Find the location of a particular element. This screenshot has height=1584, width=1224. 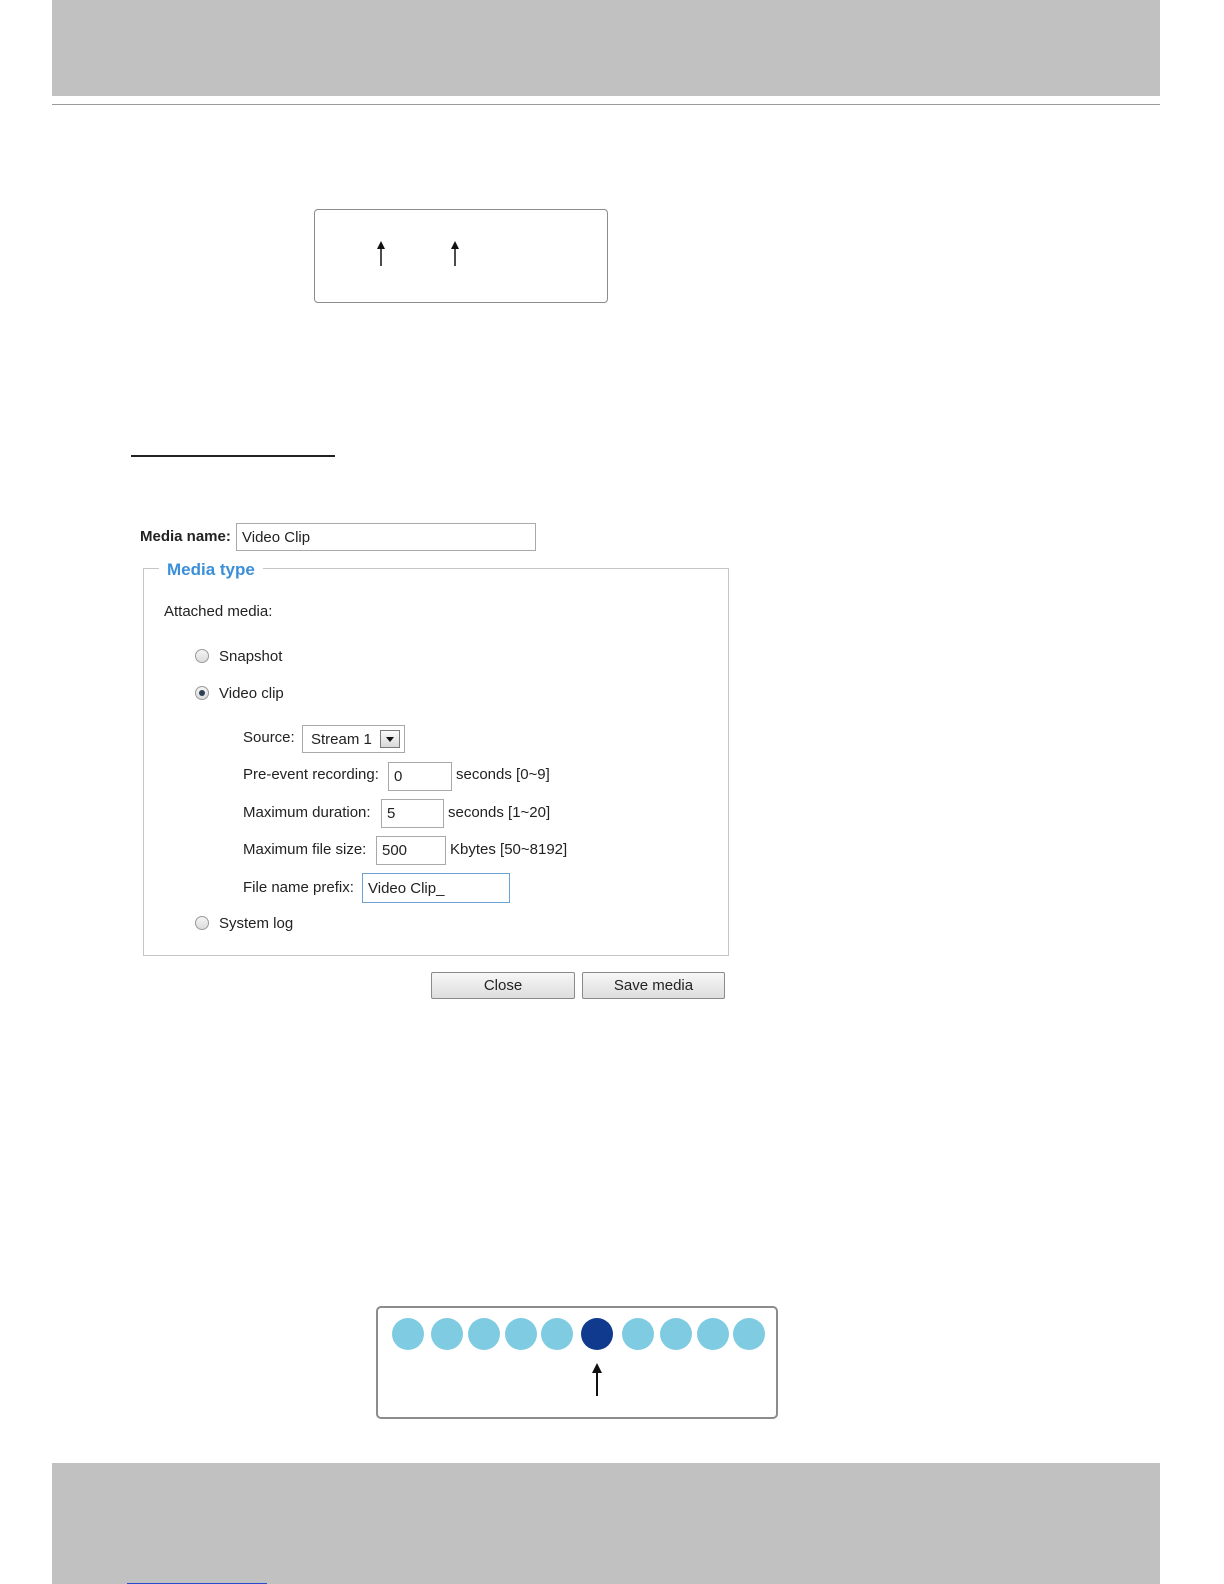

source-select: Stream 1 is located at coordinates (353, 739).